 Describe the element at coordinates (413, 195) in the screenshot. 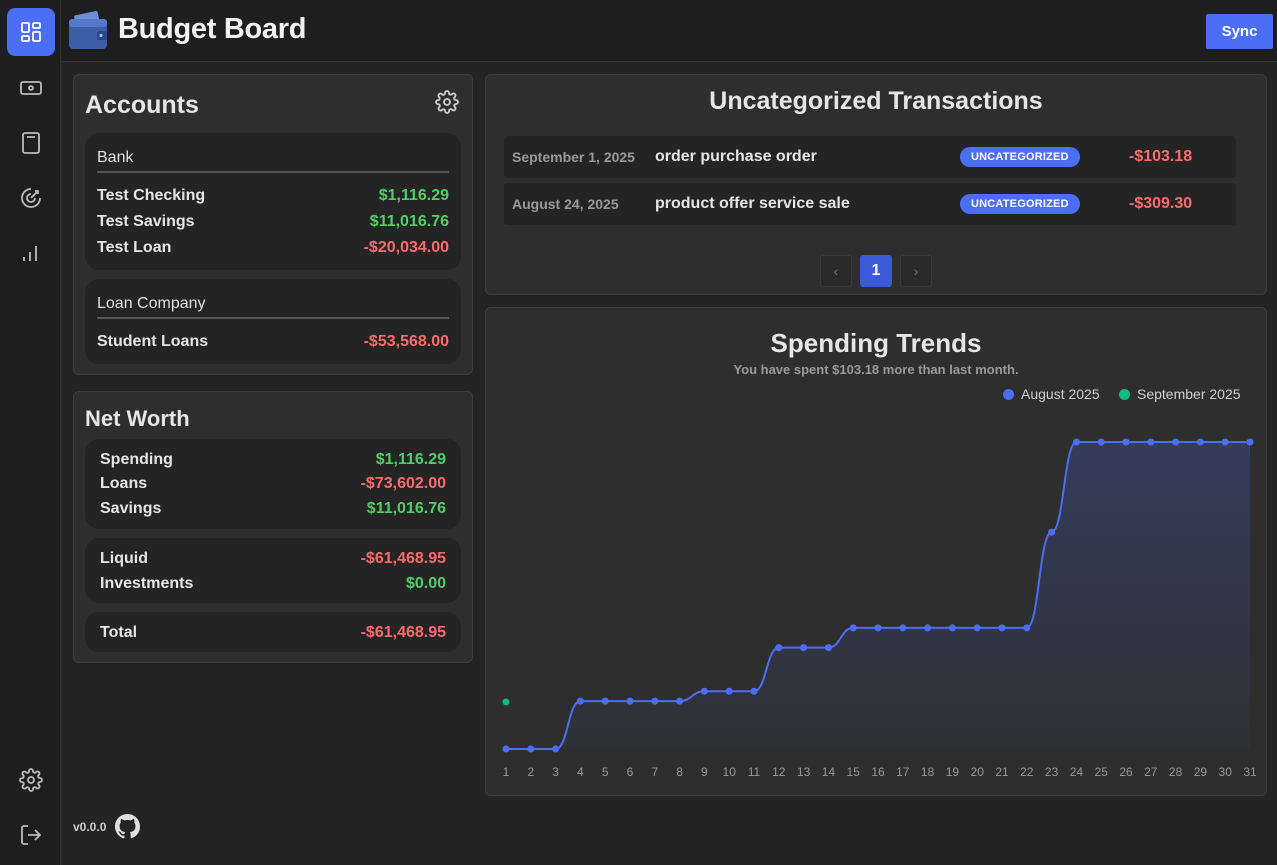

I see `account-balance: $1,116.29` at that location.